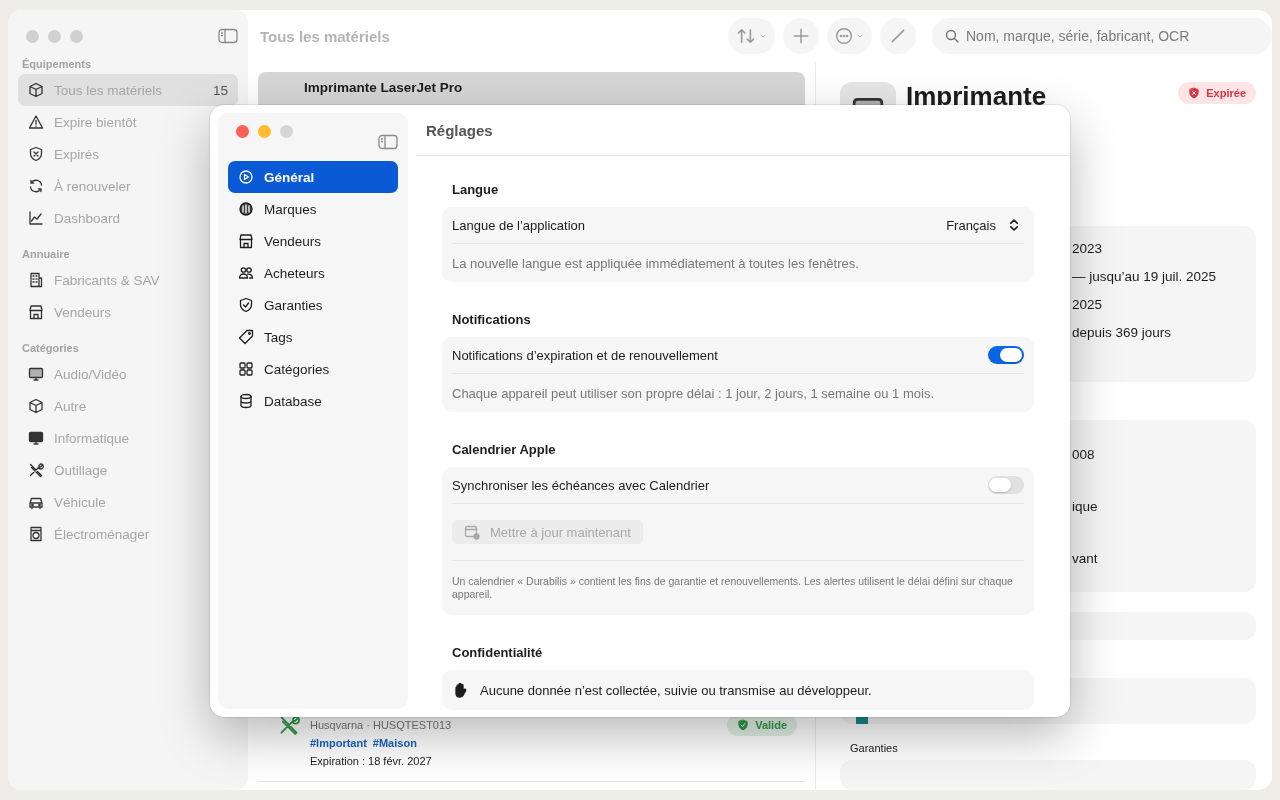 Image resolution: width=1280 pixels, height=800 pixels. Describe the element at coordinates (492, 319) in the screenshot. I see `section-title: Notifications` at that location.